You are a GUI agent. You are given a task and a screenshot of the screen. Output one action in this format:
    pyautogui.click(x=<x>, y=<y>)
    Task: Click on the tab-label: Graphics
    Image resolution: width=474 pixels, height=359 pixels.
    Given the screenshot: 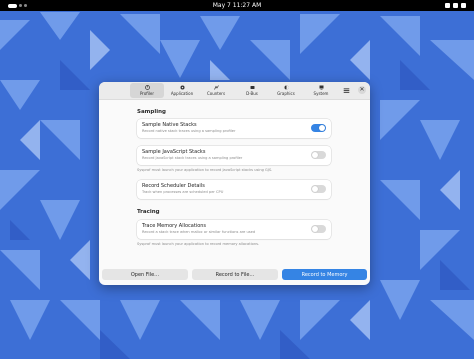 What is the action you would take?
    pyautogui.click(x=286, y=93)
    